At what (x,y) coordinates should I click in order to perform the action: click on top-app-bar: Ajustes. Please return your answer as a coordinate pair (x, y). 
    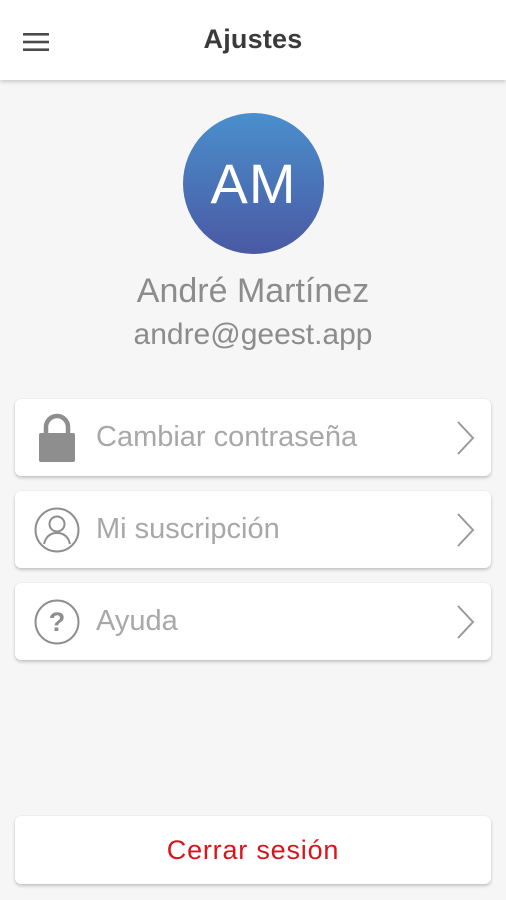
    Looking at the image, I should click on (253, 40).